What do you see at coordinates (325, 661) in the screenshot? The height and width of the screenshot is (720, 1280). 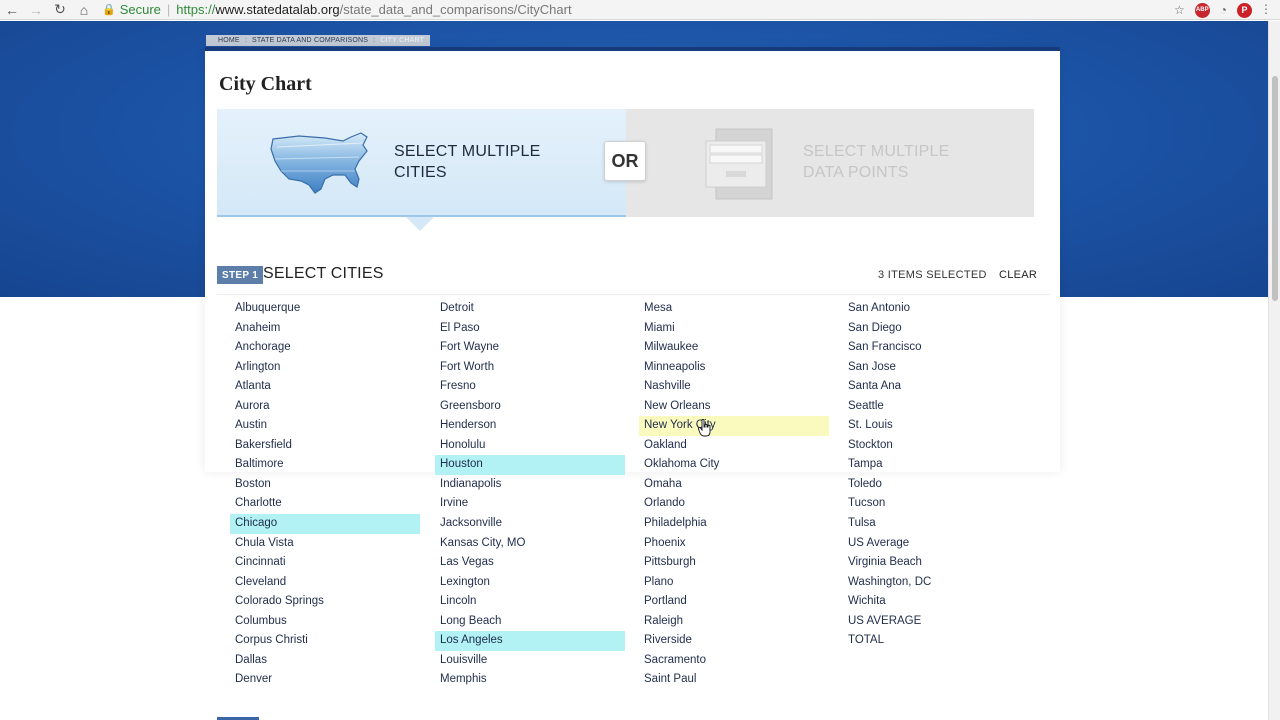 I see `city-option: Dallas` at bounding box center [325, 661].